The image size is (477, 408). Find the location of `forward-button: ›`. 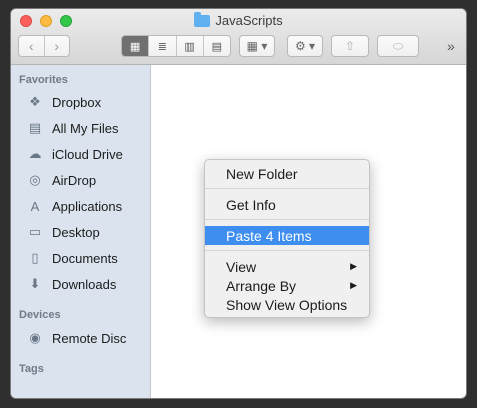

forward-button: › is located at coordinates (56, 46).